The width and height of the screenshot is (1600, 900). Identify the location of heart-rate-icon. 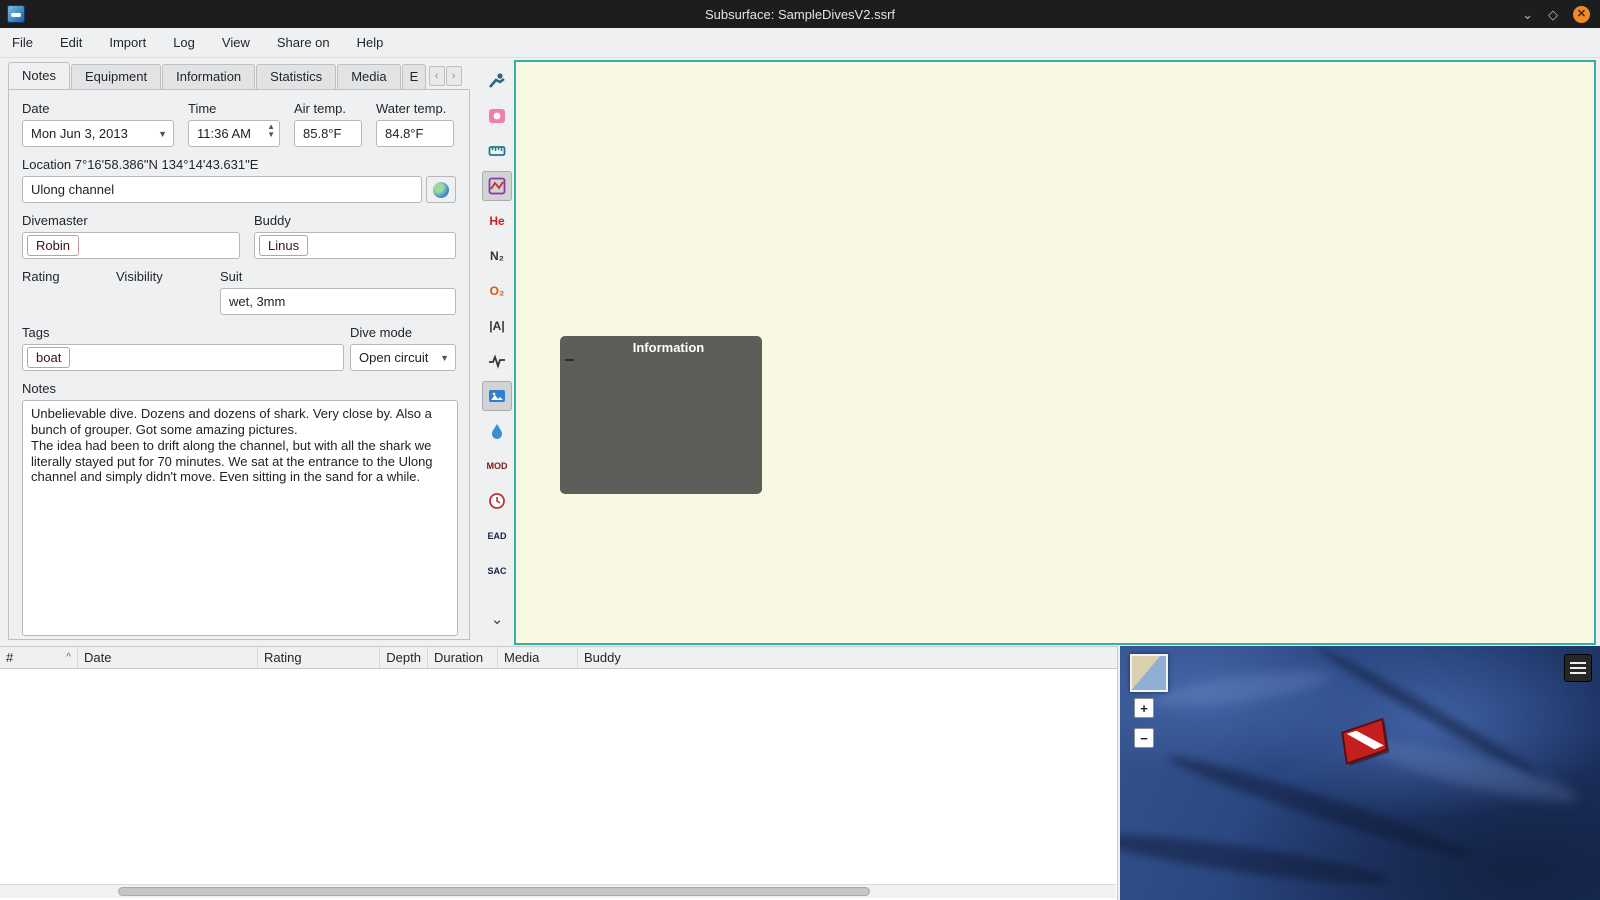
(497, 361).